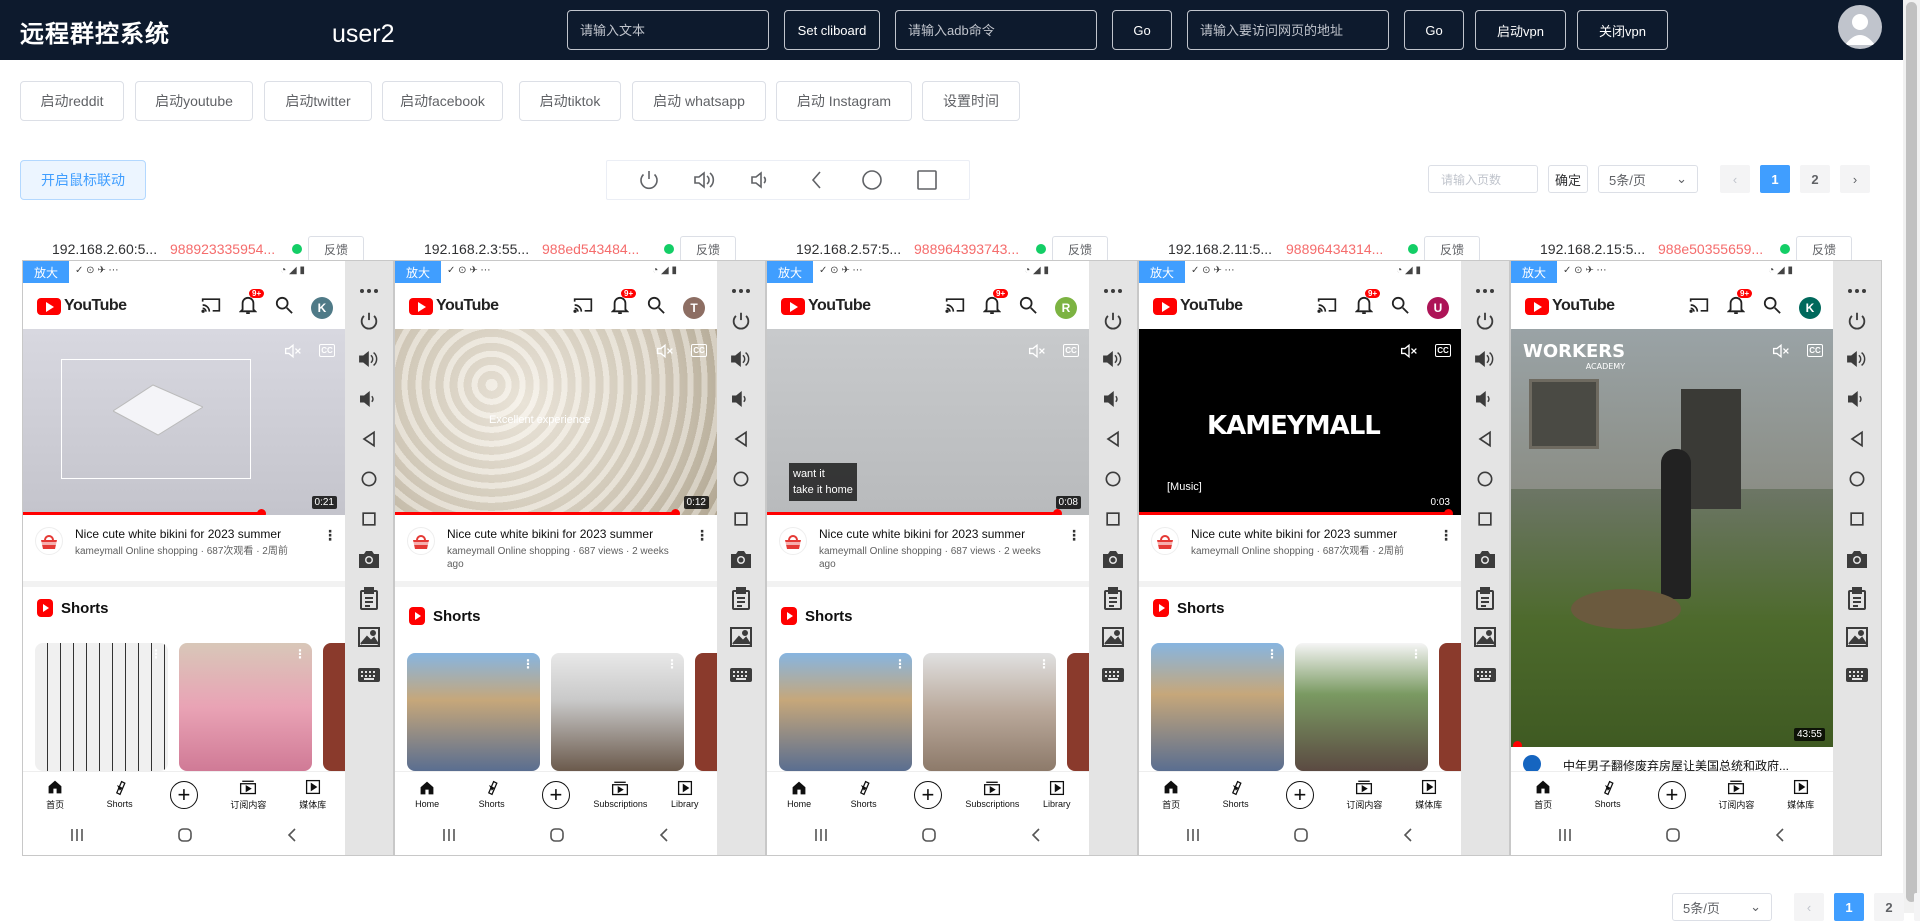 The height and width of the screenshot is (921, 1920). What do you see at coordinates (1672, 794) in the screenshot?
I see `nav-create: +` at bounding box center [1672, 794].